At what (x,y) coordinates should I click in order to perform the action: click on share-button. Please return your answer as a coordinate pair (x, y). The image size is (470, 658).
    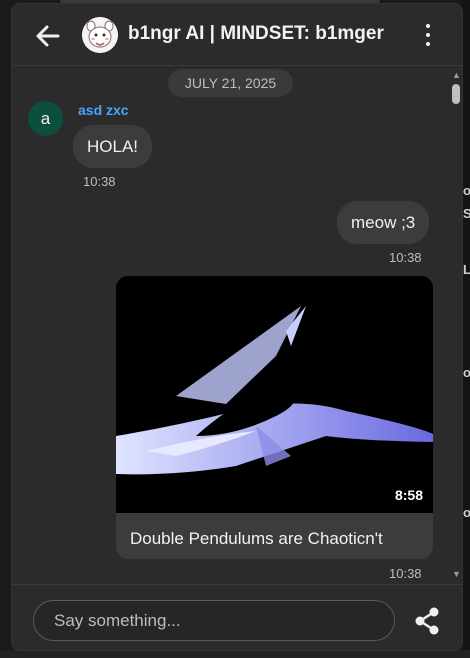
    Looking at the image, I should click on (427, 621).